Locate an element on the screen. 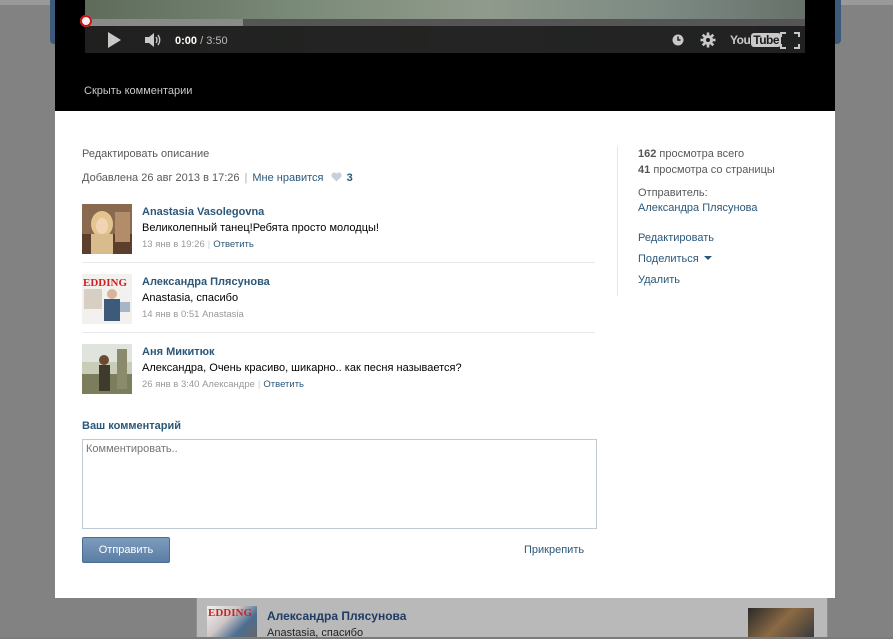 This screenshot has height=639, width=893. share-link: Поделиться is located at coordinates (738, 259).